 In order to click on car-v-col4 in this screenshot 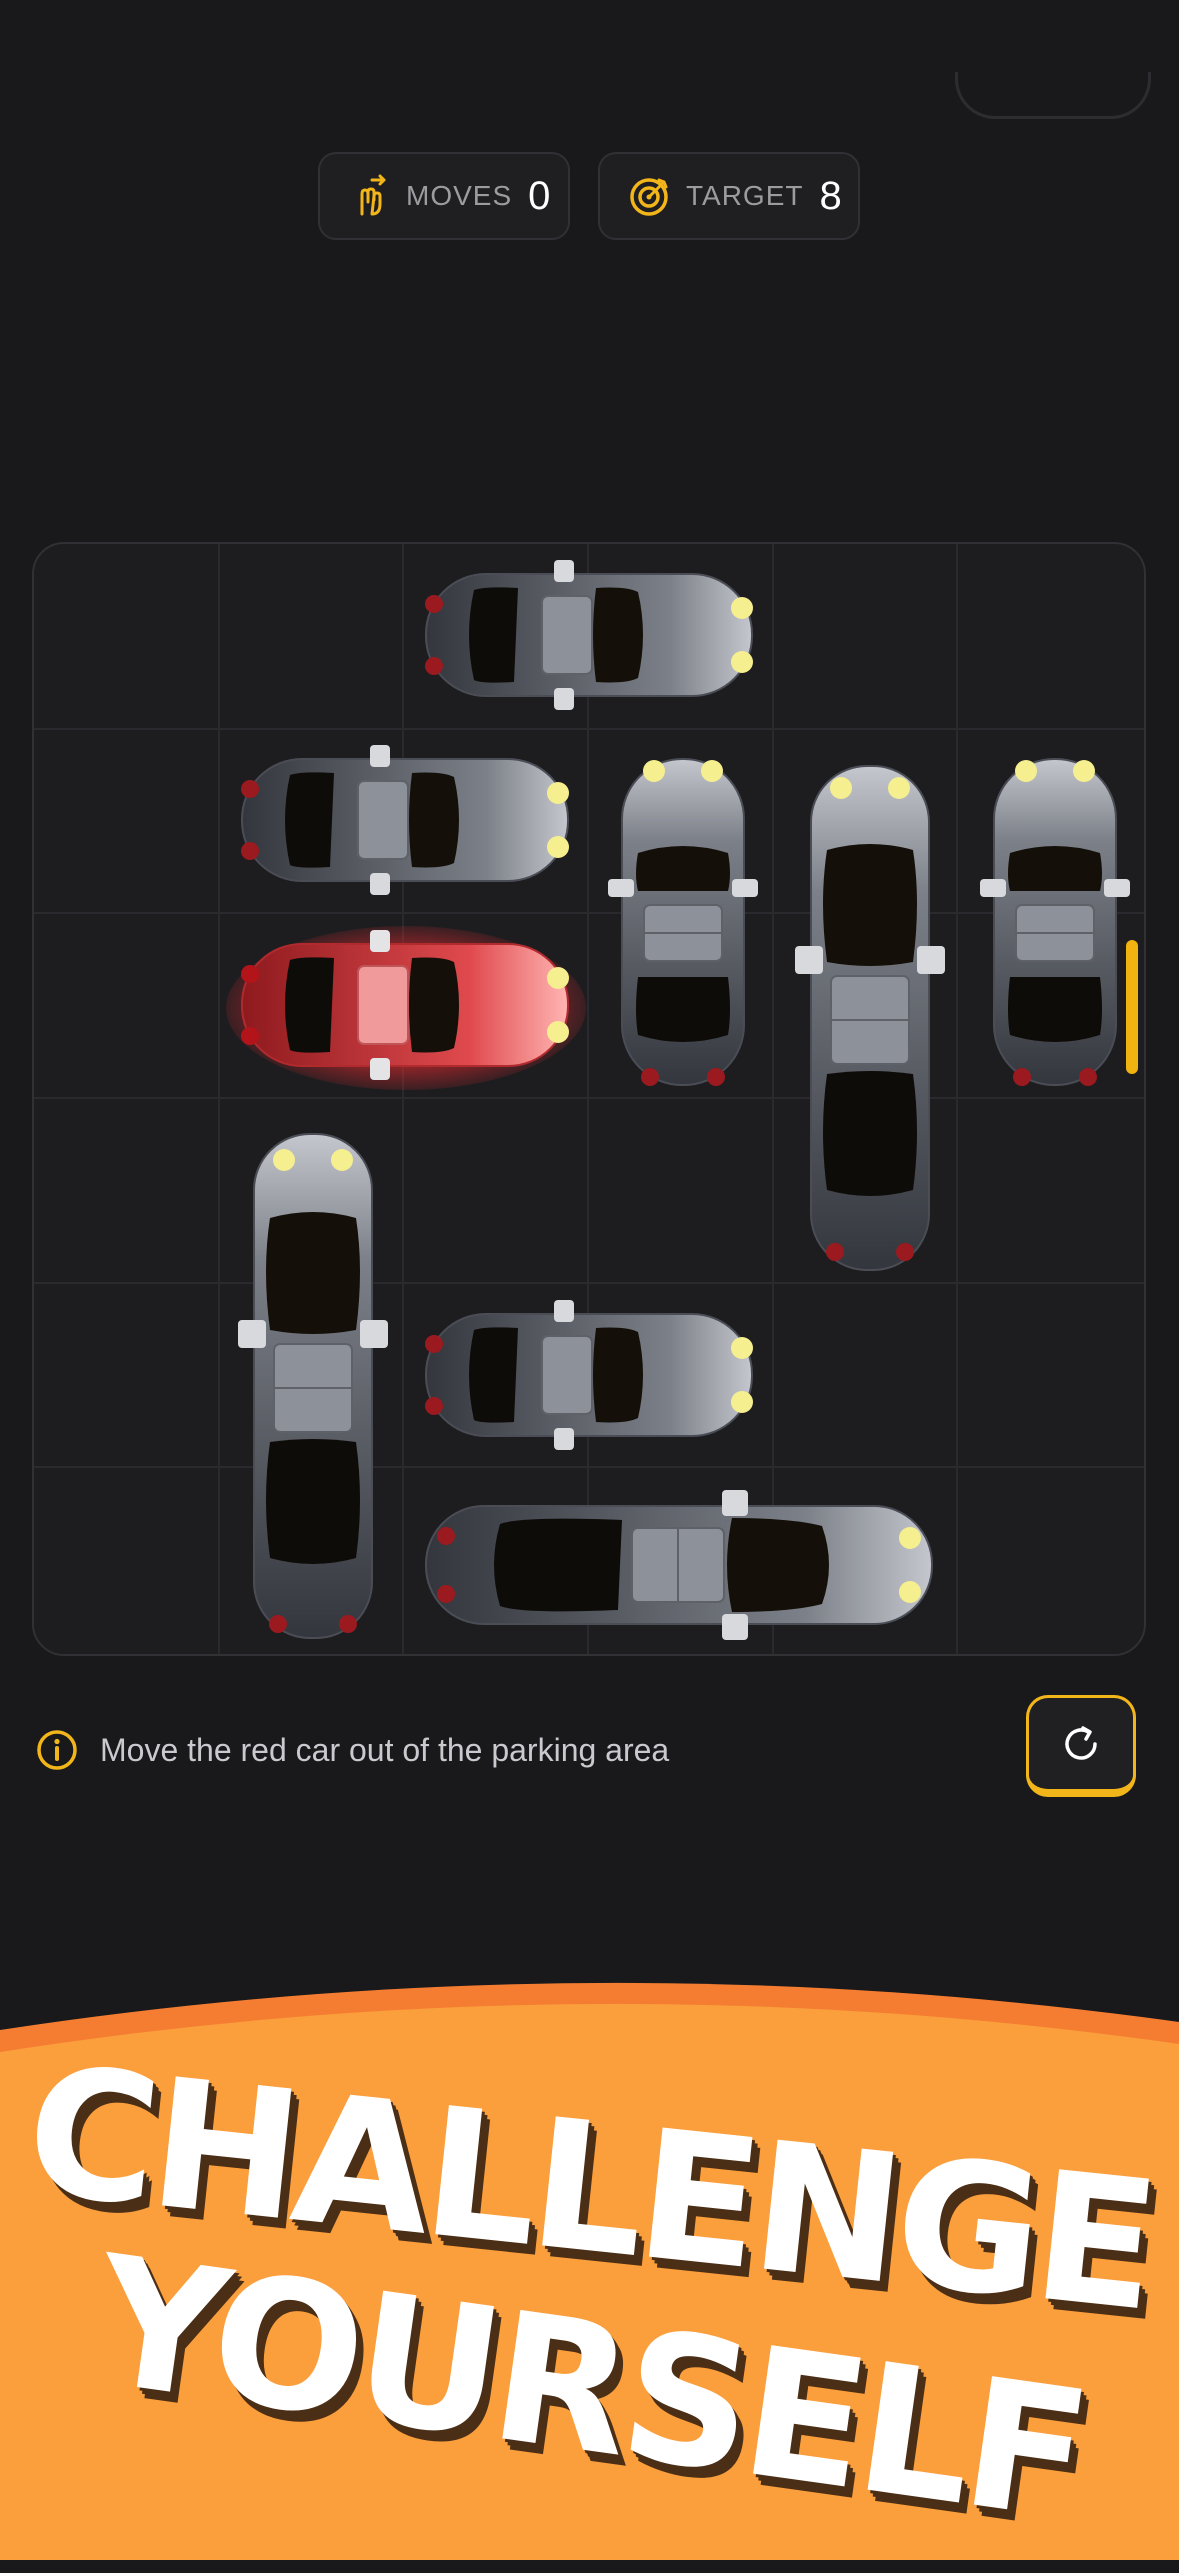, I will do `click(683, 922)`.